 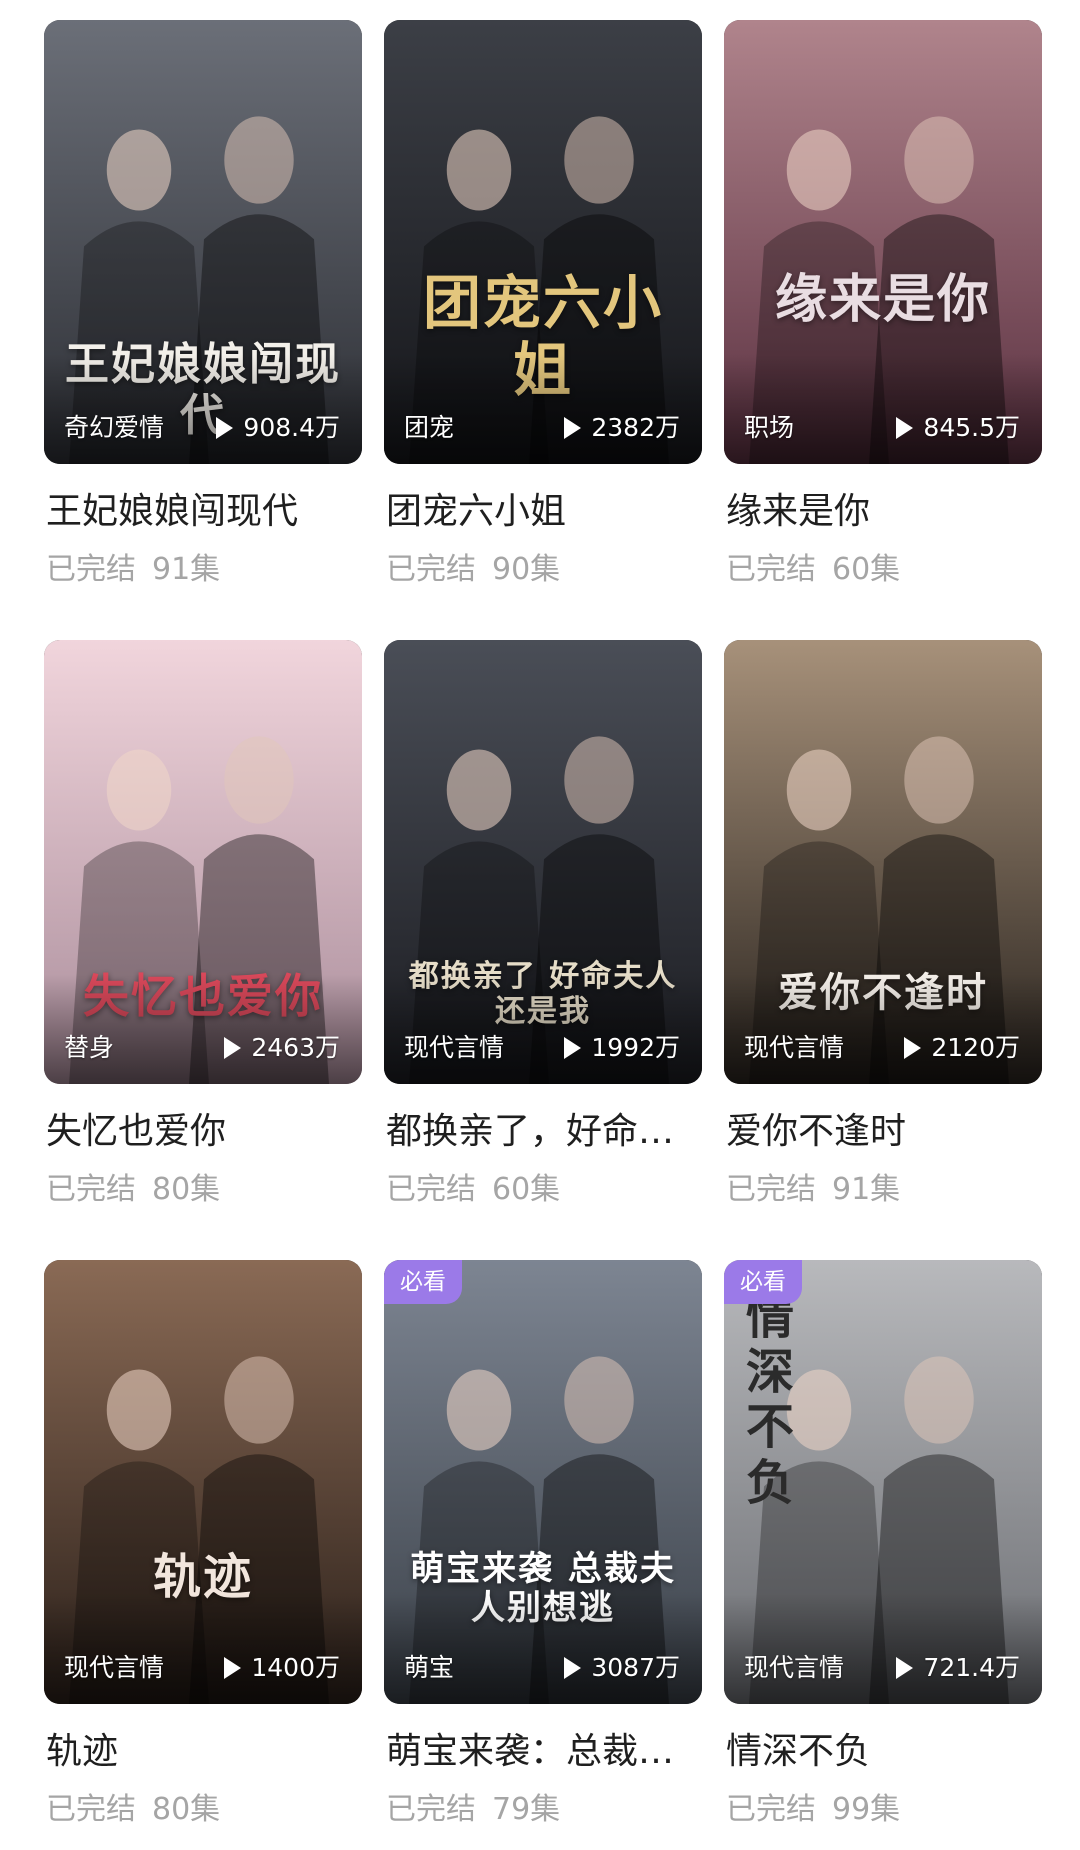 What do you see at coordinates (429, 1667) in the screenshot?
I see `genre-tag: 萌宝` at bounding box center [429, 1667].